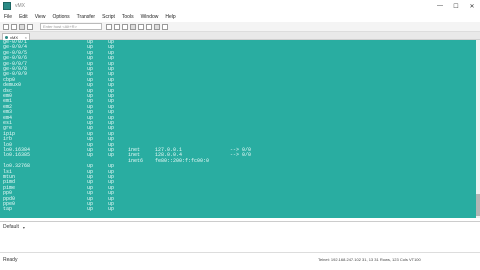  I want to click on interface-name: lo0.16385, so click(17, 155).